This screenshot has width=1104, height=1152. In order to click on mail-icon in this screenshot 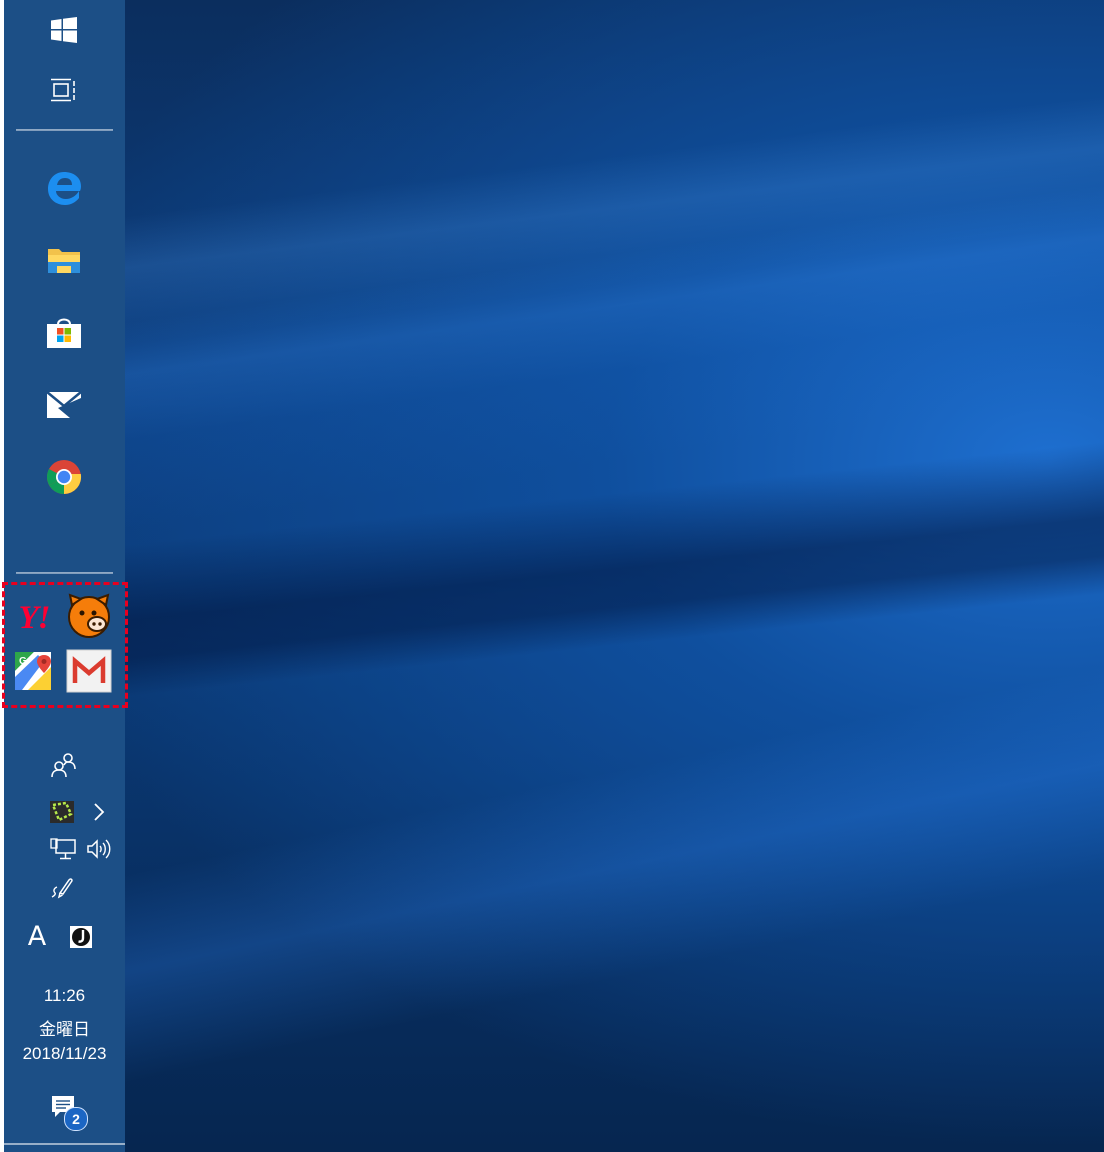, I will do `click(64, 404)`.